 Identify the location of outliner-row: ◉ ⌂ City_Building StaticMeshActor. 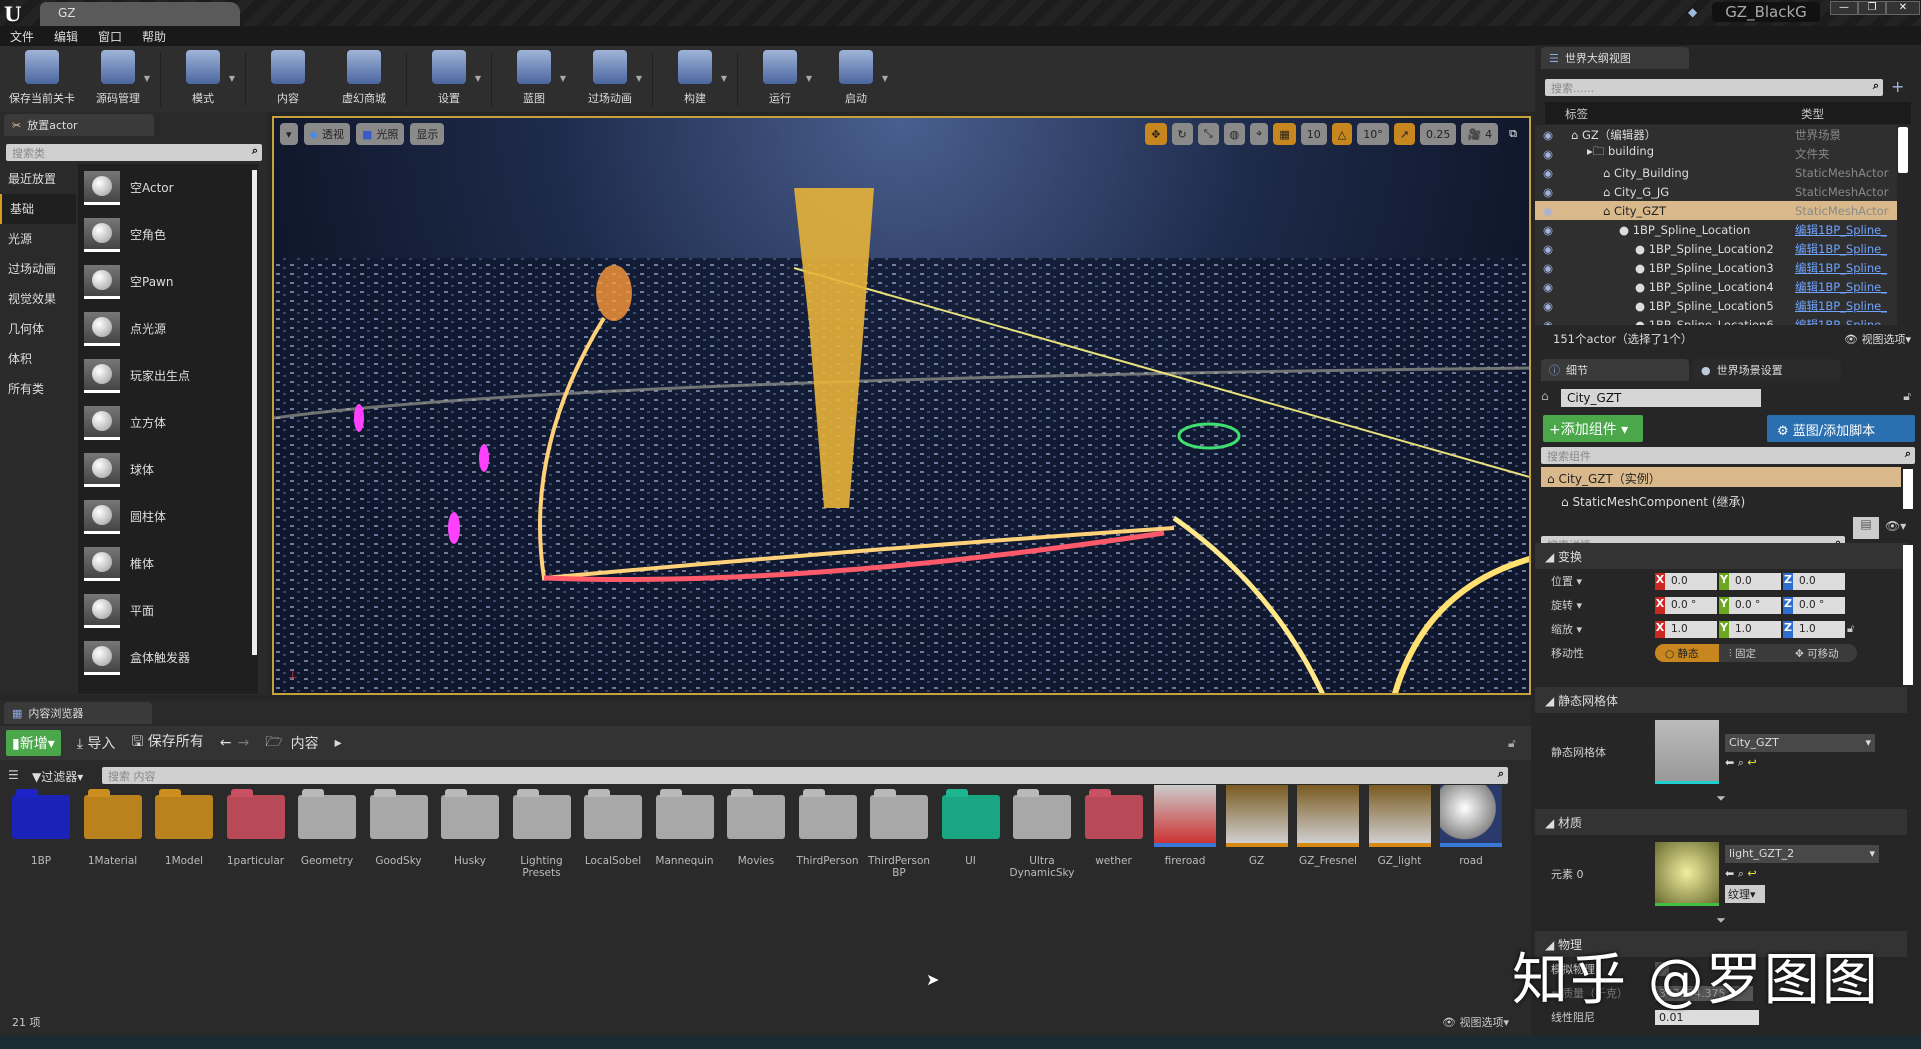
(1716, 172).